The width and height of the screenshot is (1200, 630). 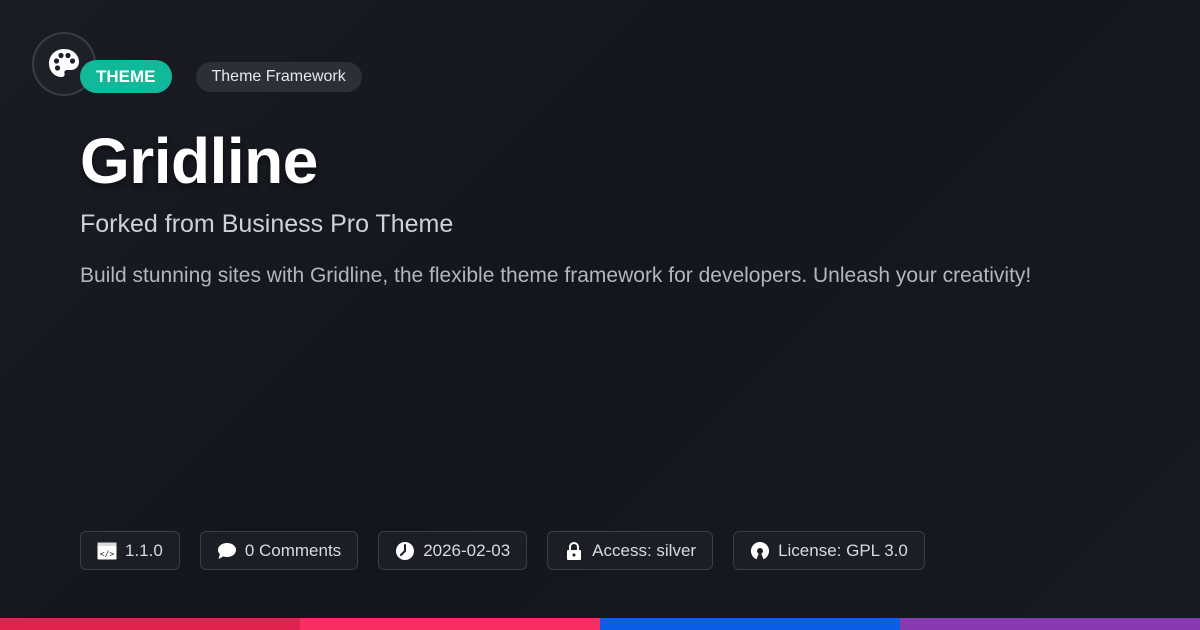 What do you see at coordinates (199, 161) in the screenshot?
I see `page-title: Gridline` at bounding box center [199, 161].